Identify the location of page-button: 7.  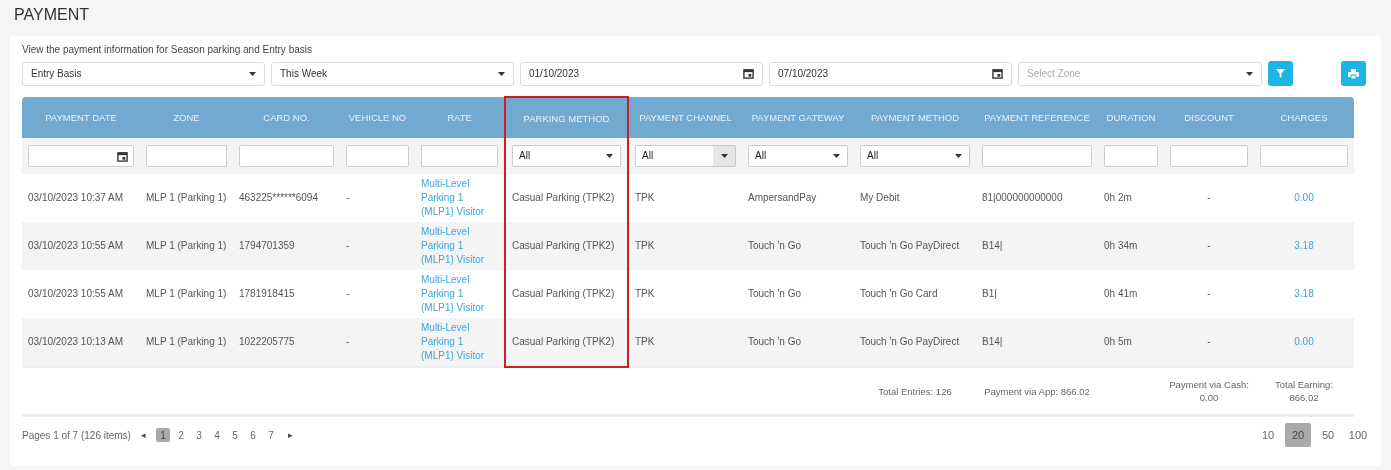
(270, 435).